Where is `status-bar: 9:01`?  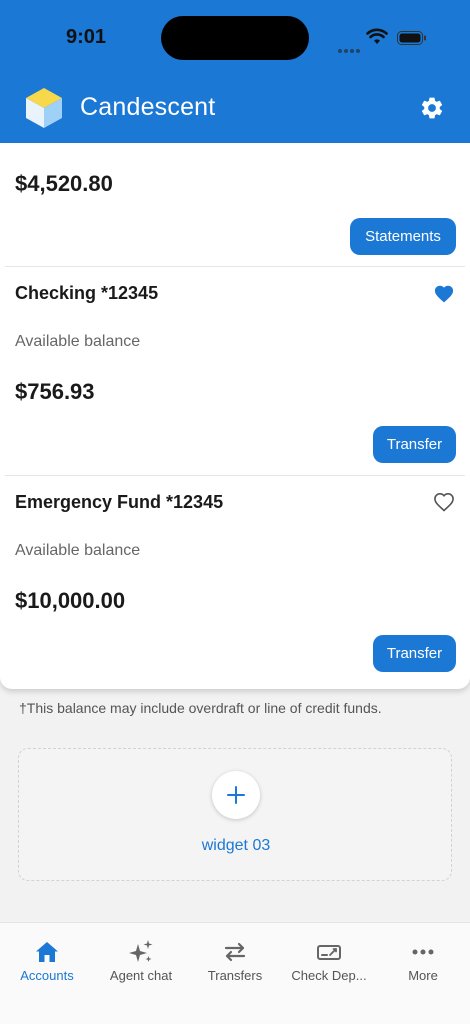 status-bar: 9:01 is located at coordinates (235, 39).